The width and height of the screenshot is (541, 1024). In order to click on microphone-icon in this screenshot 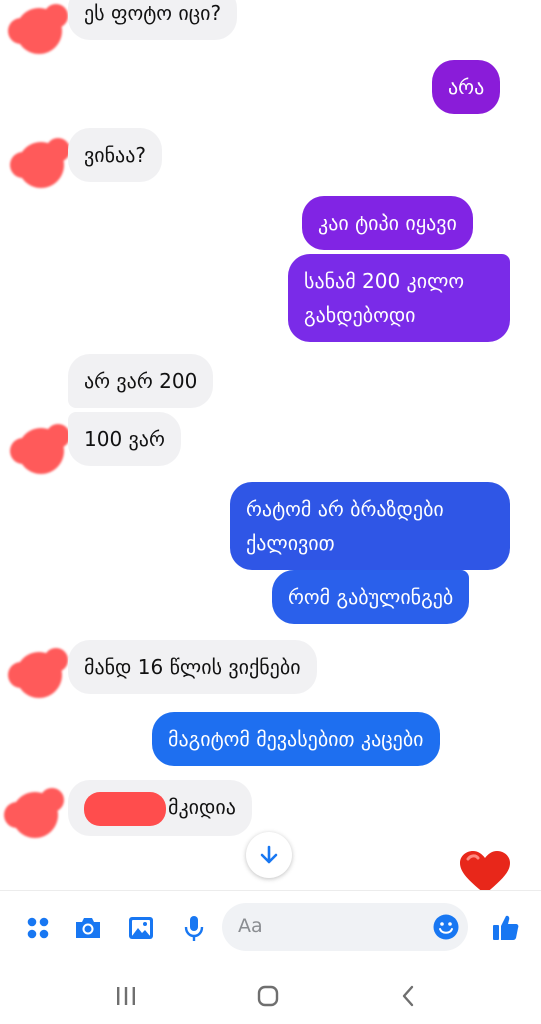, I will do `click(194, 928)`.